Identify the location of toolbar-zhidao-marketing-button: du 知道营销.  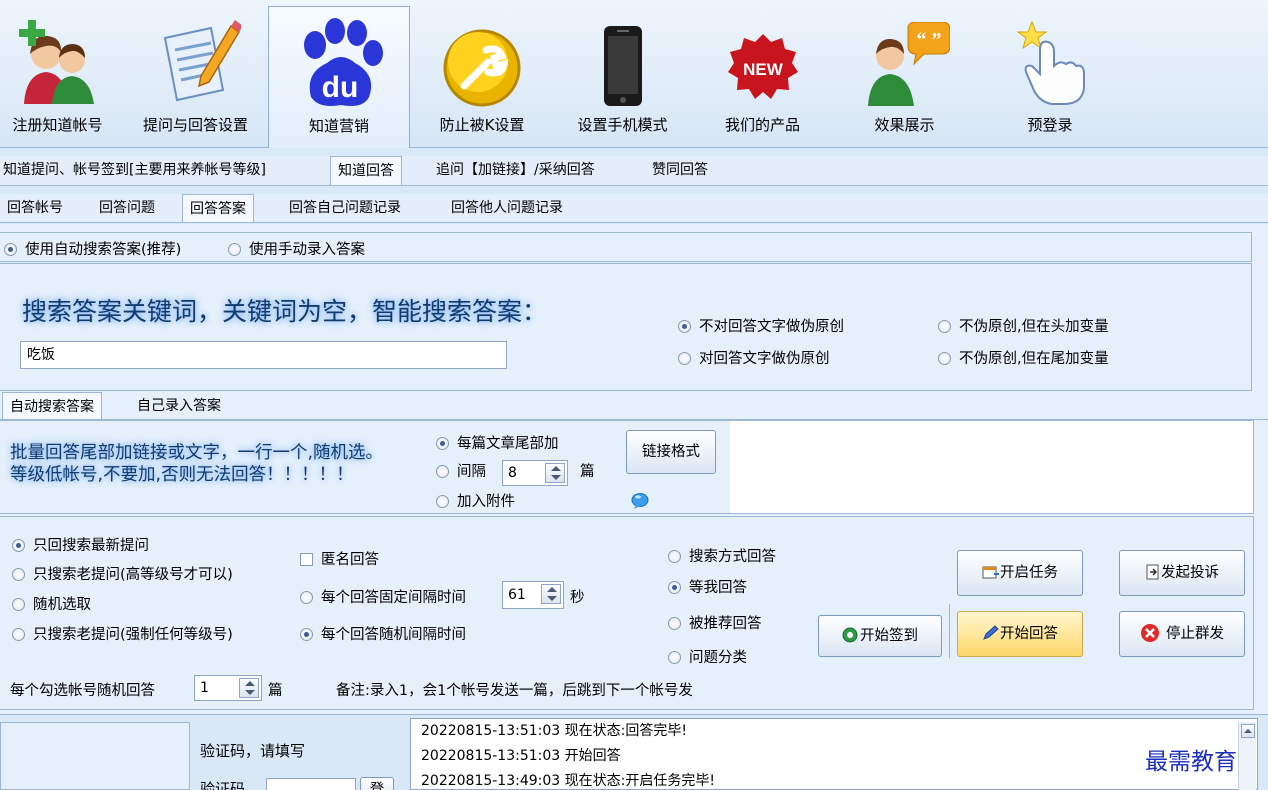
(339, 77).